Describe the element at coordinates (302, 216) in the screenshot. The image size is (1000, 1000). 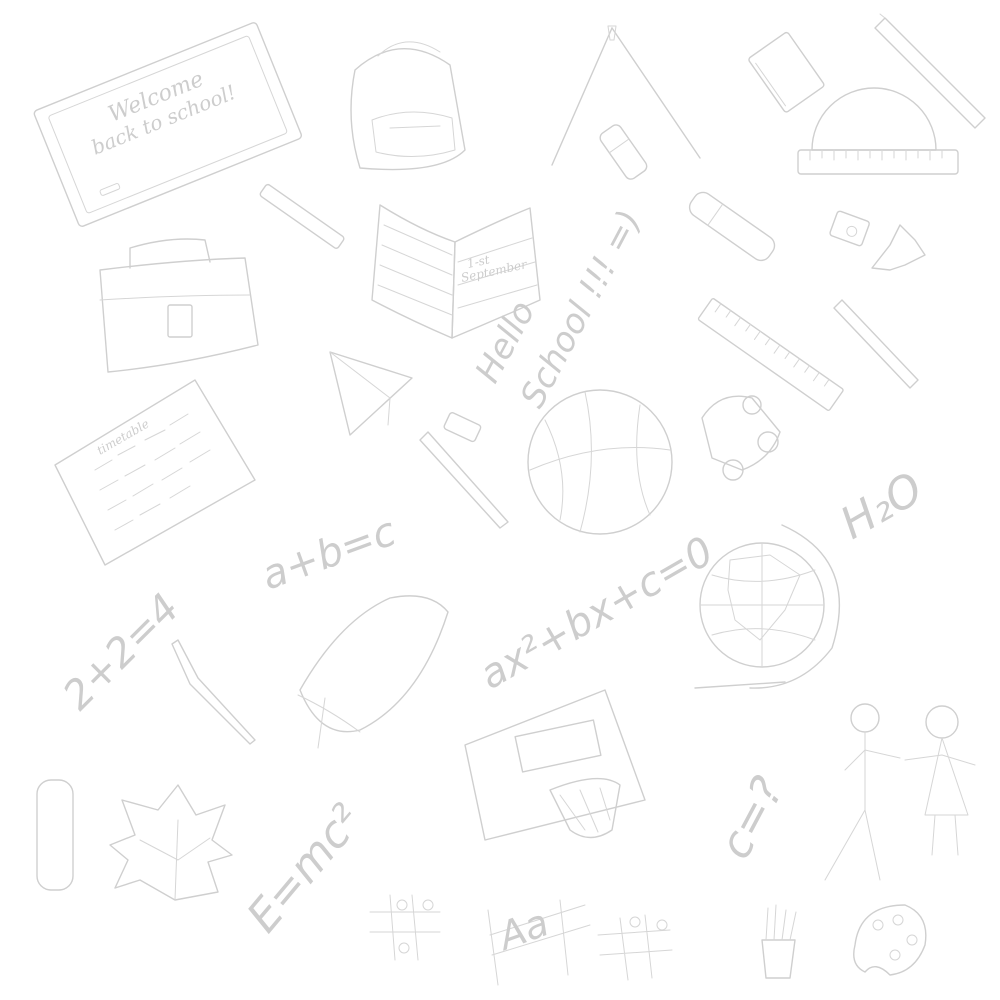
I see `chalk-icon` at that location.